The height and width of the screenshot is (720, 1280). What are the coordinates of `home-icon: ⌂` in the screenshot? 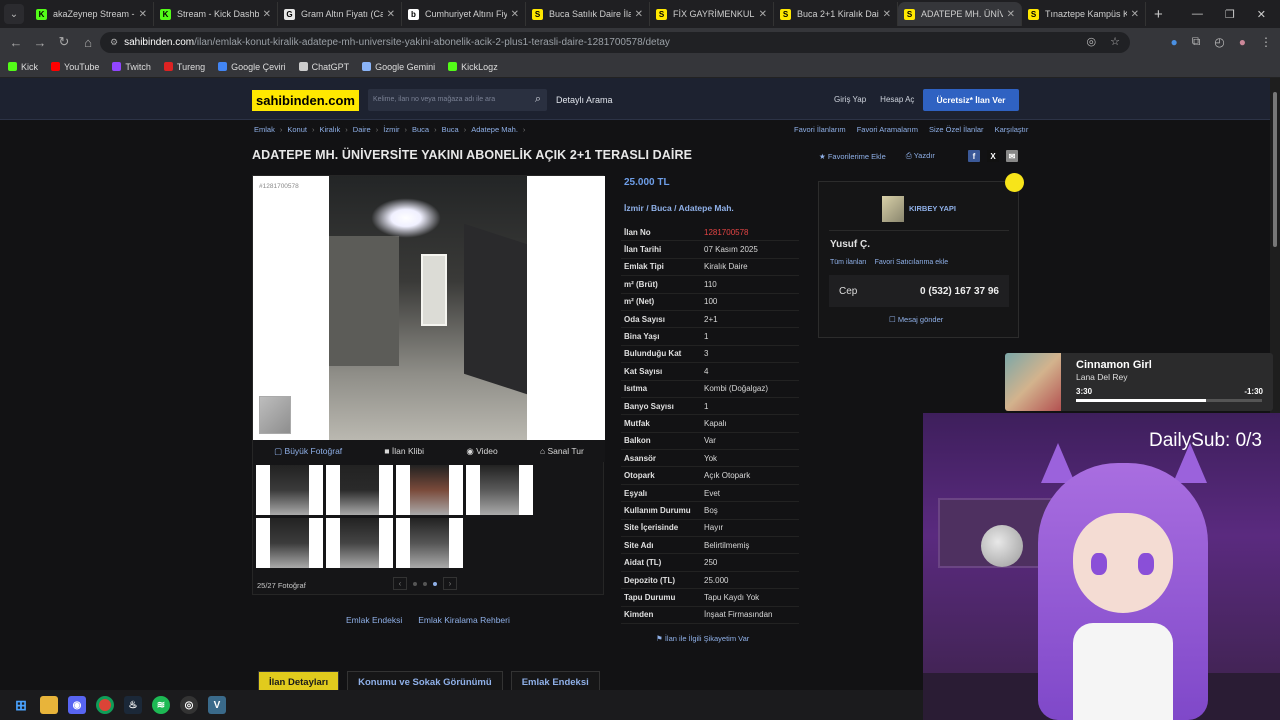 It's located at (88, 42).